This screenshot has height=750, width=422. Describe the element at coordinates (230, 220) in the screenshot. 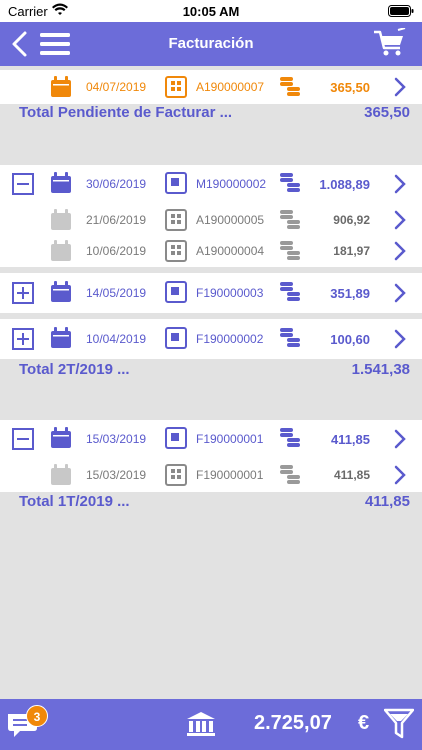

I see `row-doc-number: A190000005` at that location.